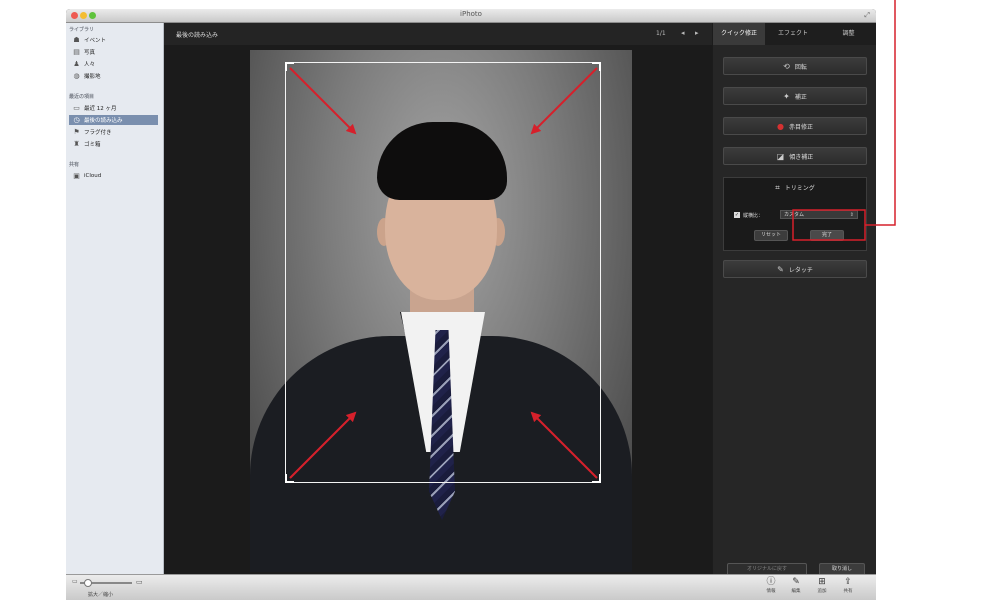 This screenshot has height=600, width=1000. I want to click on sidebar-item-photos: ▤ 写真, so click(113, 52).